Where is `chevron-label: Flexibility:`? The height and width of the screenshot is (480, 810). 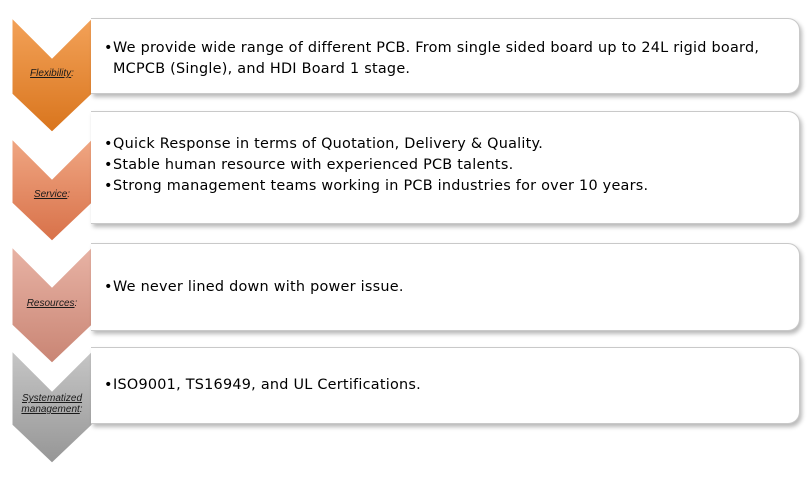 chevron-label: Flexibility: is located at coordinates (52, 73).